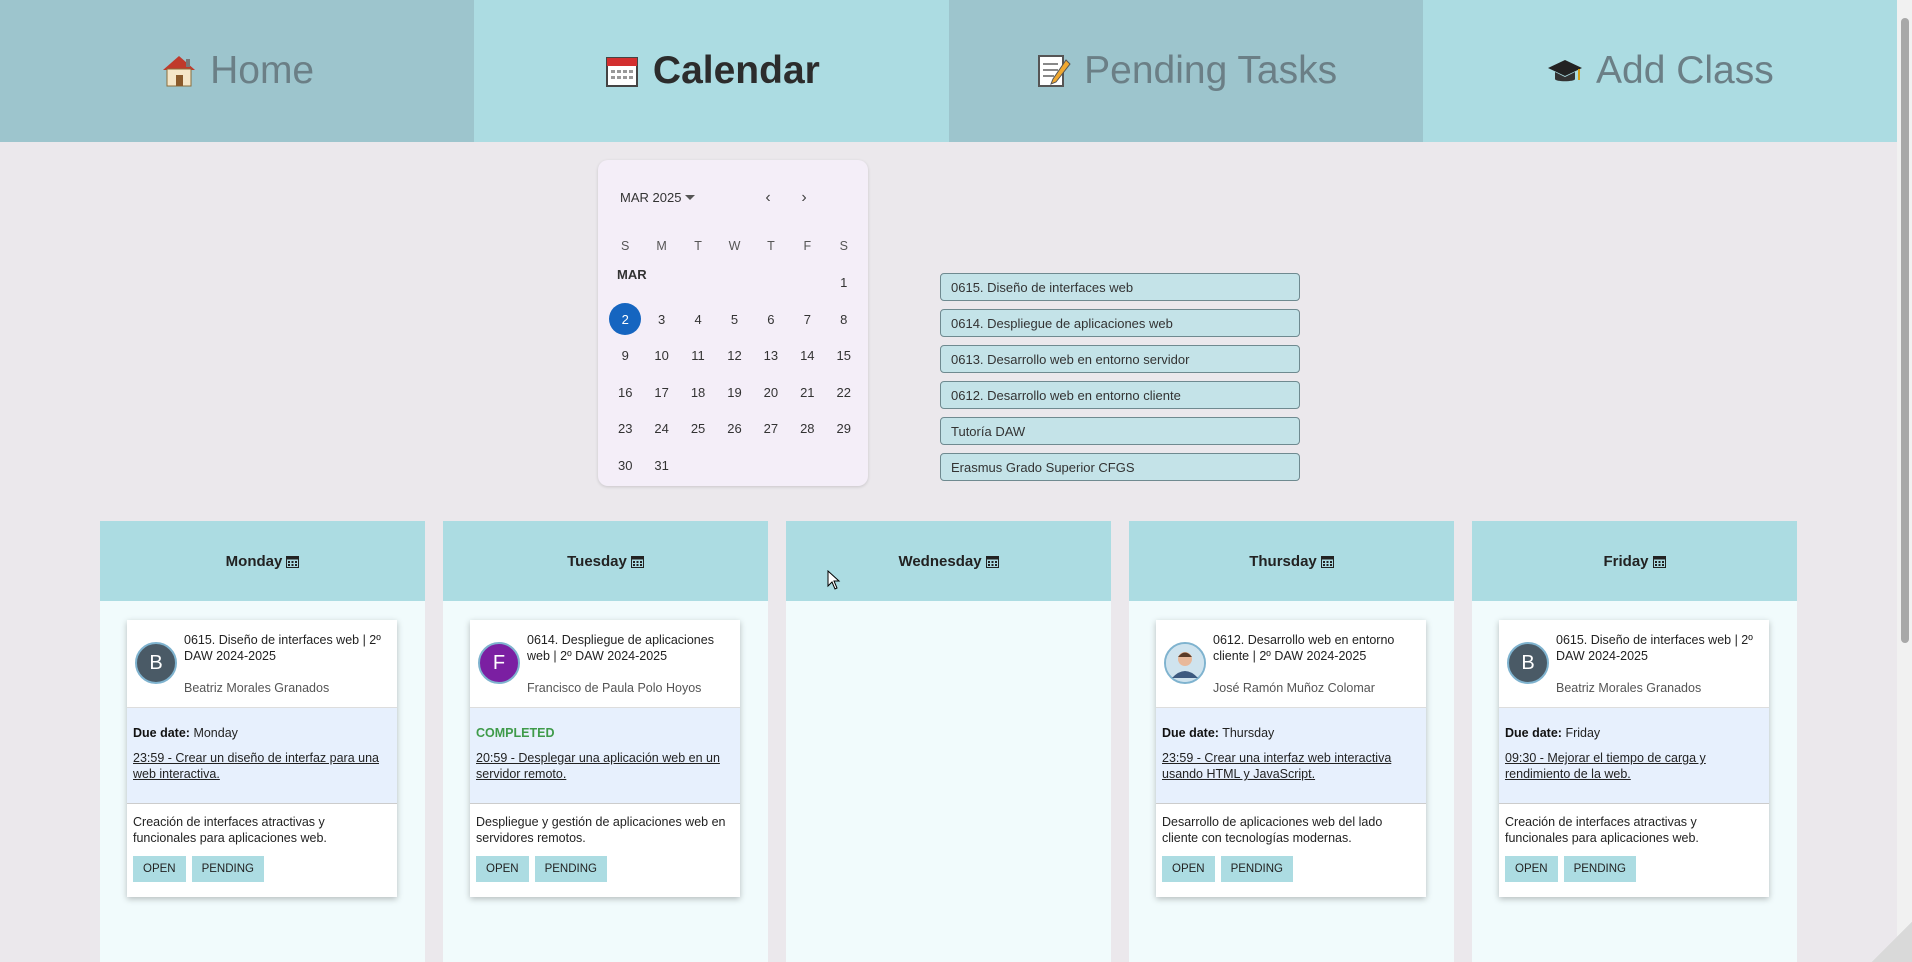 This screenshot has width=1912, height=962. I want to click on day-number: 5, so click(734, 319).